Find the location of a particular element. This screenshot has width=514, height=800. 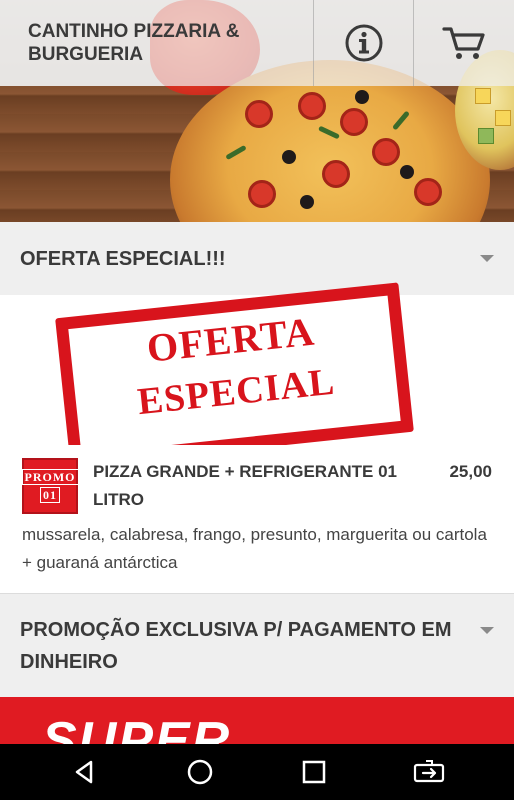

home-circle-icon is located at coordinates (199, 772).